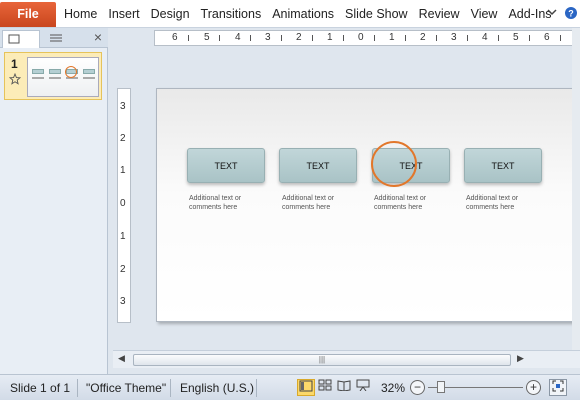 Image resolution: width=580 pixels, height=400 pixels. I want to click on reading-view-icon, so click(344, 387).